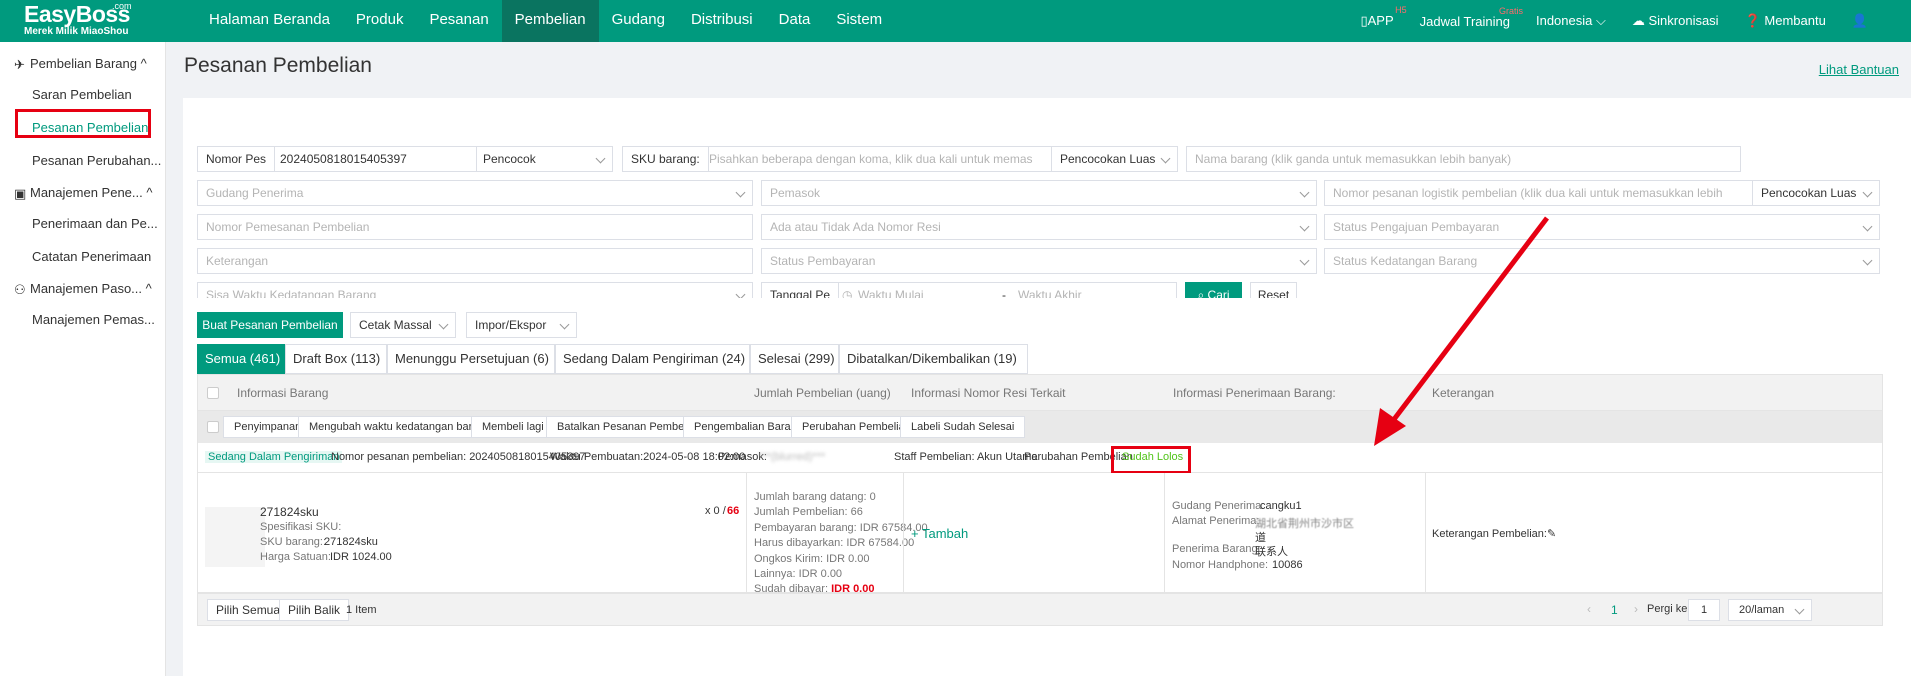 The height and width of the screenshot is (676, 1911). I want to click on qty-total: 66, so click(733, 511).